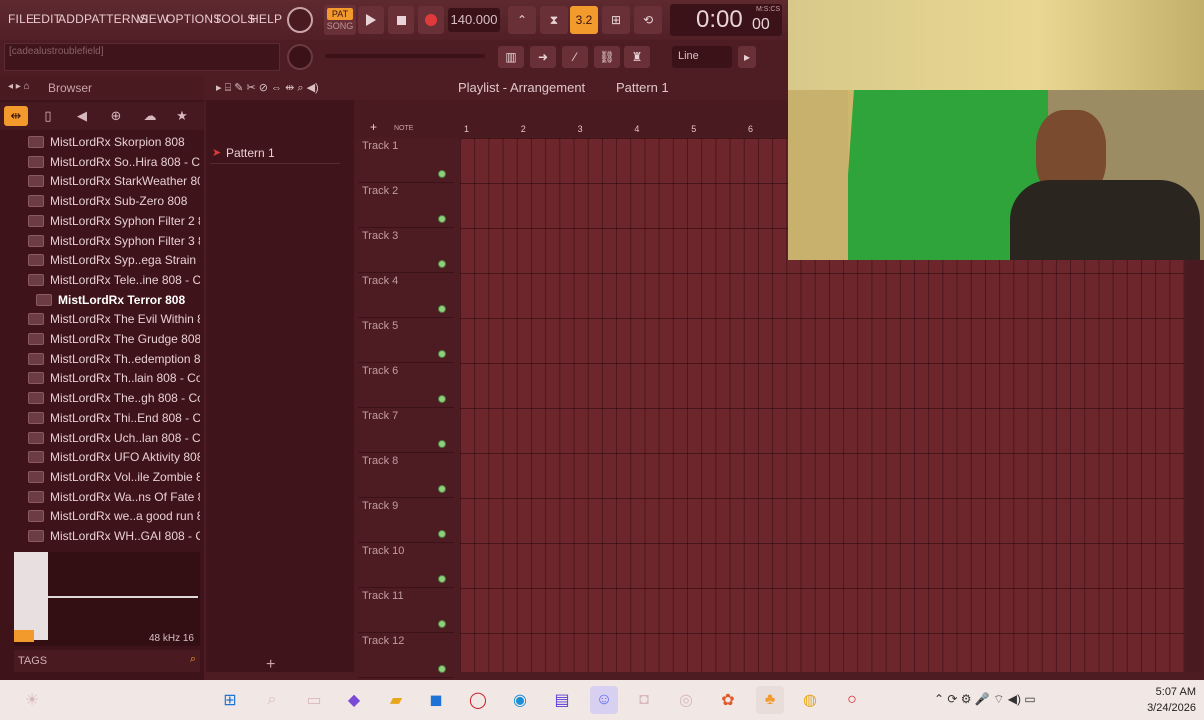  Describe the element at coordinates (406, 520) in the screenshot. I see `track-header: Track 9` at that location.